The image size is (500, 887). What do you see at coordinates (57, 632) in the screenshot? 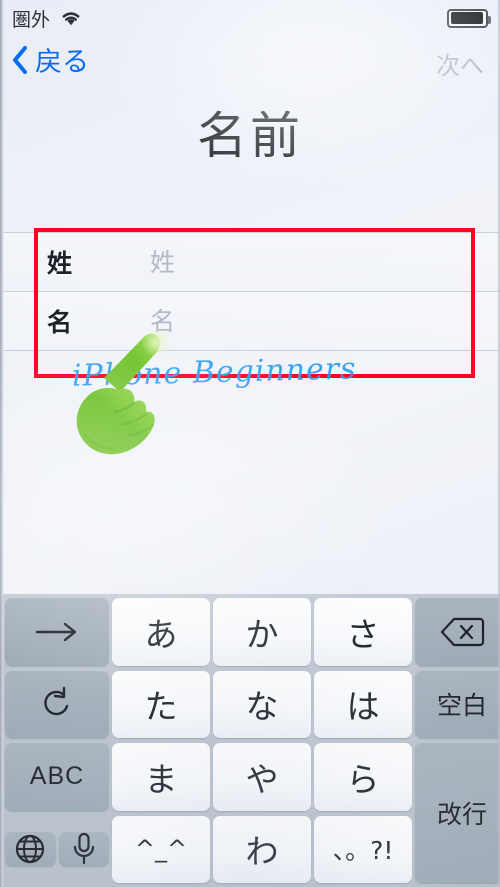
I see `arrow-right-key` at bounding box center [57, 632].